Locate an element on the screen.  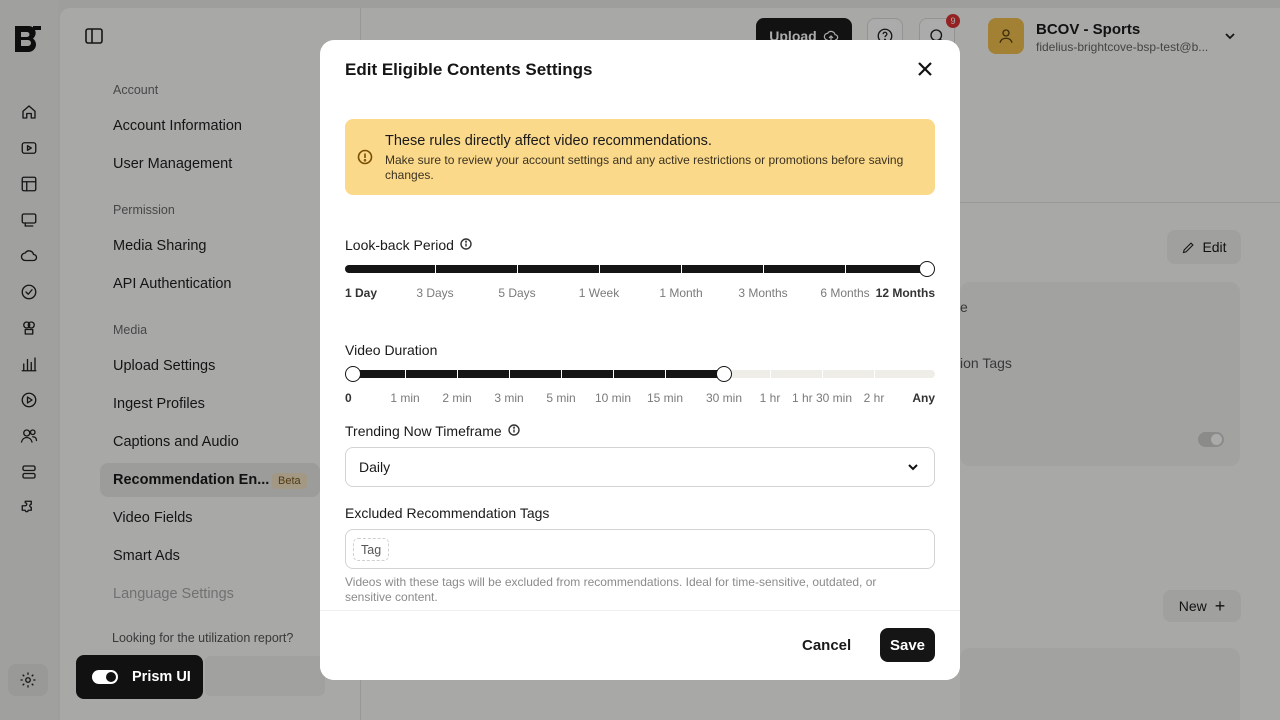
trending-label: Trending Now Timeframe is located at coordinates (423, 431).